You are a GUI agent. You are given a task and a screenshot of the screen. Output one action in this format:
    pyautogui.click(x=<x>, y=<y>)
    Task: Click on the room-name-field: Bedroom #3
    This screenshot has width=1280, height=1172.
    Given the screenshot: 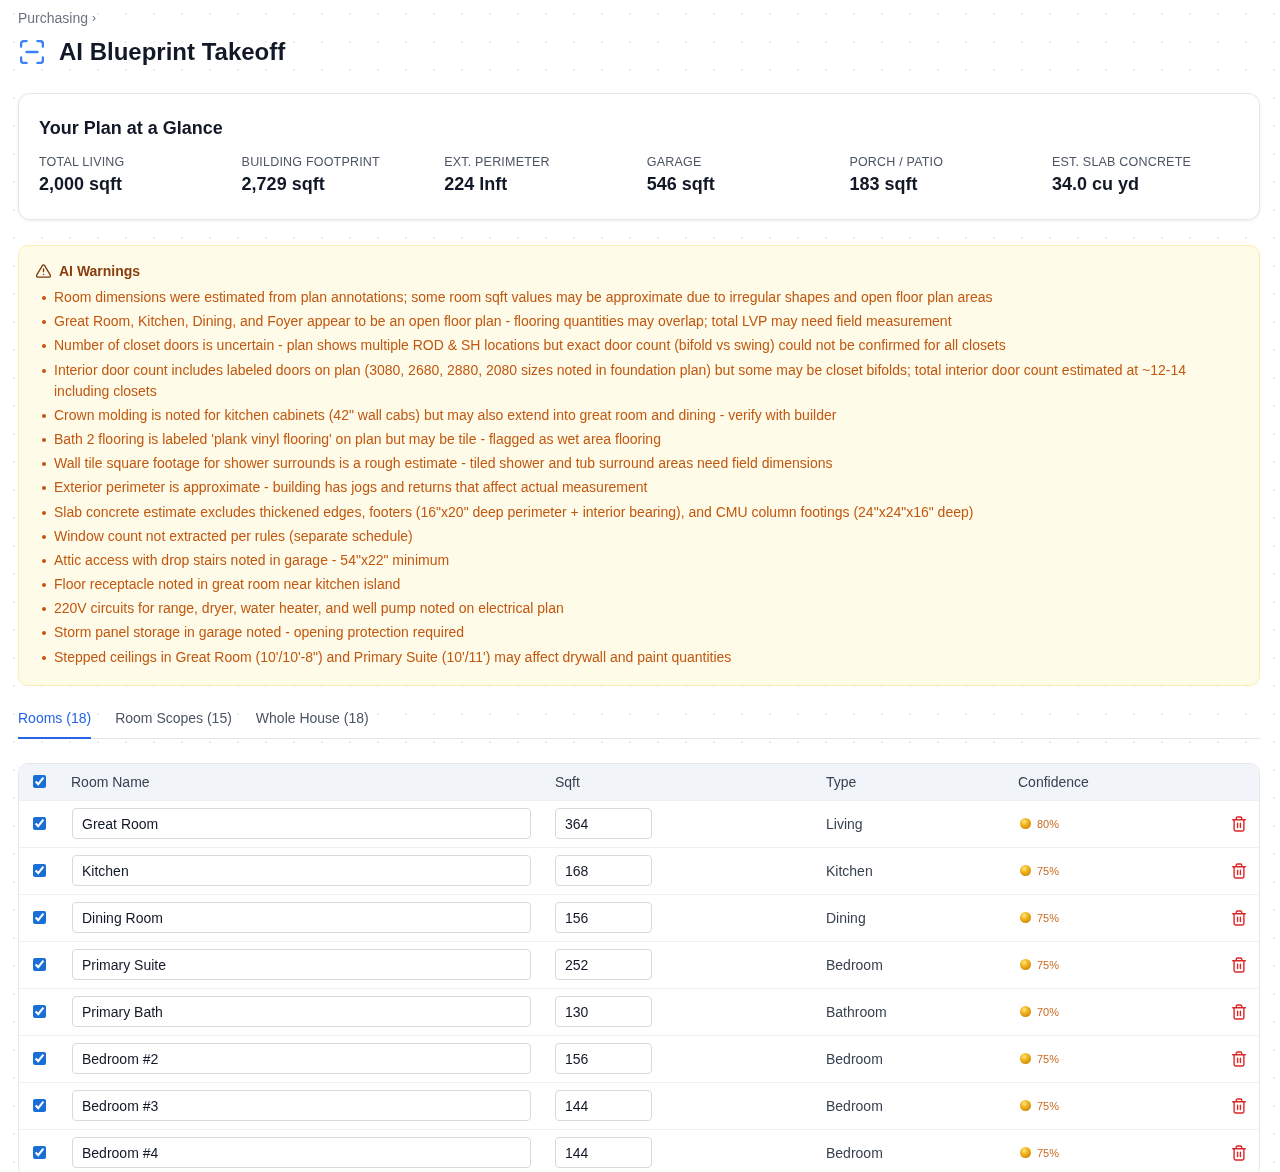 What is the action you would take?
    pyautogui.click(x=301, y=1106)
    